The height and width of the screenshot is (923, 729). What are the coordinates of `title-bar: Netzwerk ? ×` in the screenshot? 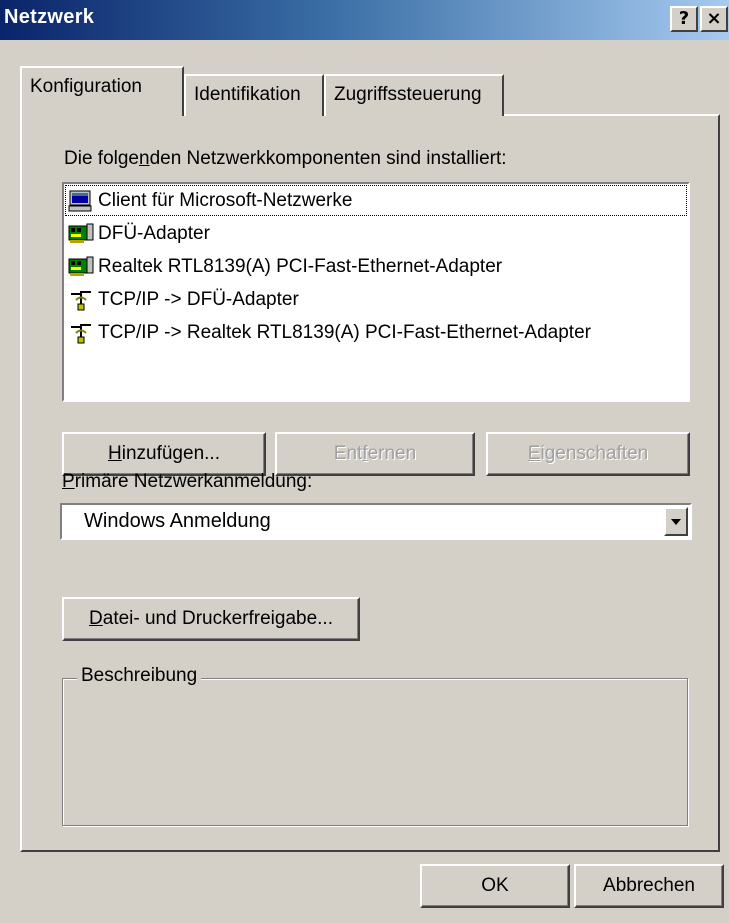 It's located at (364, 20).